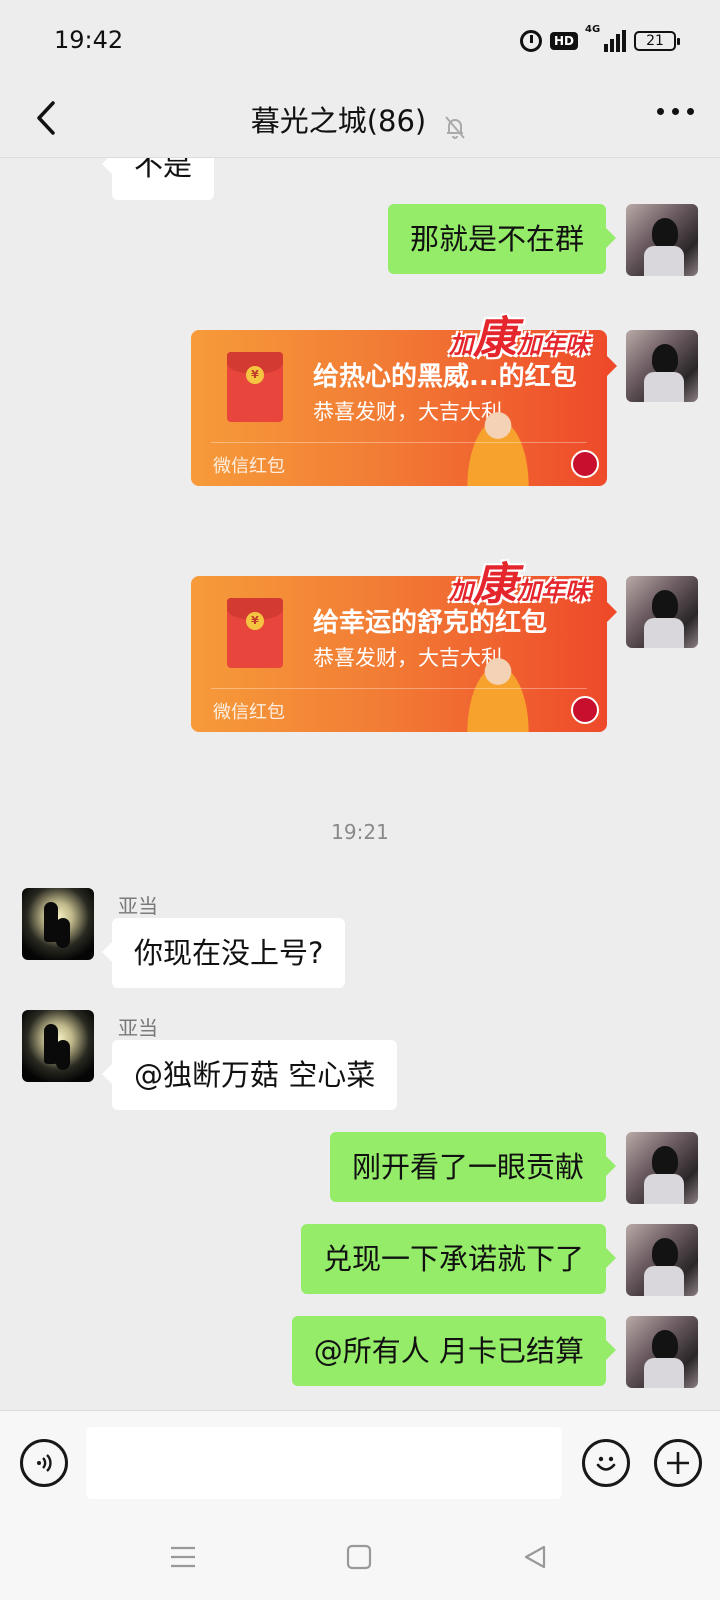 This screenshot has width=720, height=1600. I want to click on more-functions-button, so click(678, 1463).